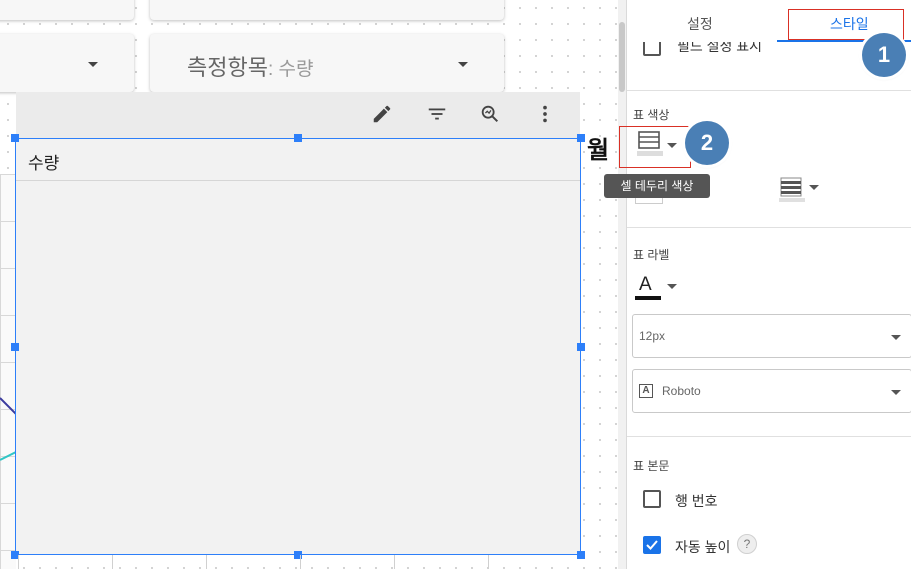 This screenshot has height=569, width=911. What do you see at coordinates (8, 429) in the screenshot?
I see `chart-lines-fragment` at bounding box center [8, 429].